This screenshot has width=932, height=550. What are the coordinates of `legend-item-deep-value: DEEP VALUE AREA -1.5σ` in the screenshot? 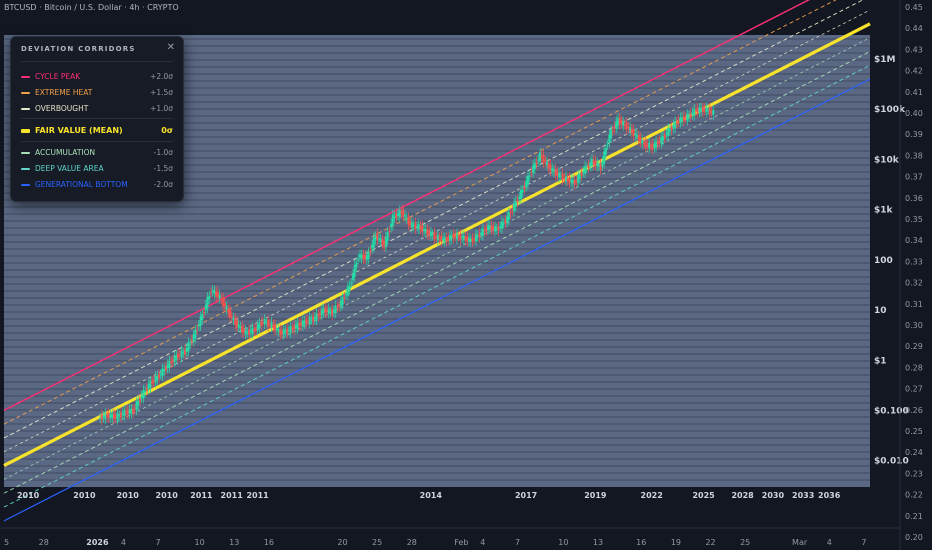 It's located at (97, 169).